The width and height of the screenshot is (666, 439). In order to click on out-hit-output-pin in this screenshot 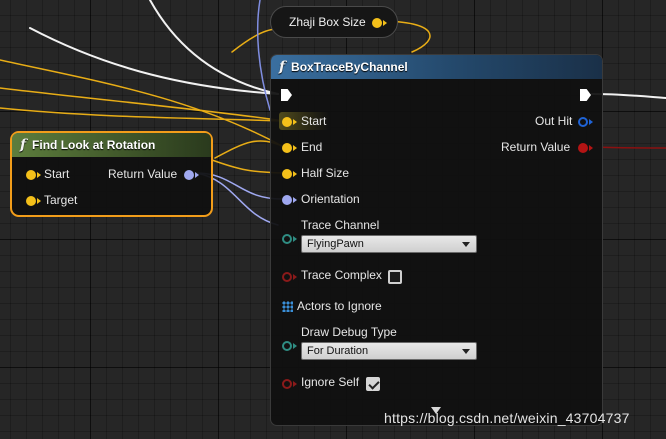, I will do `click(583, 122)`.